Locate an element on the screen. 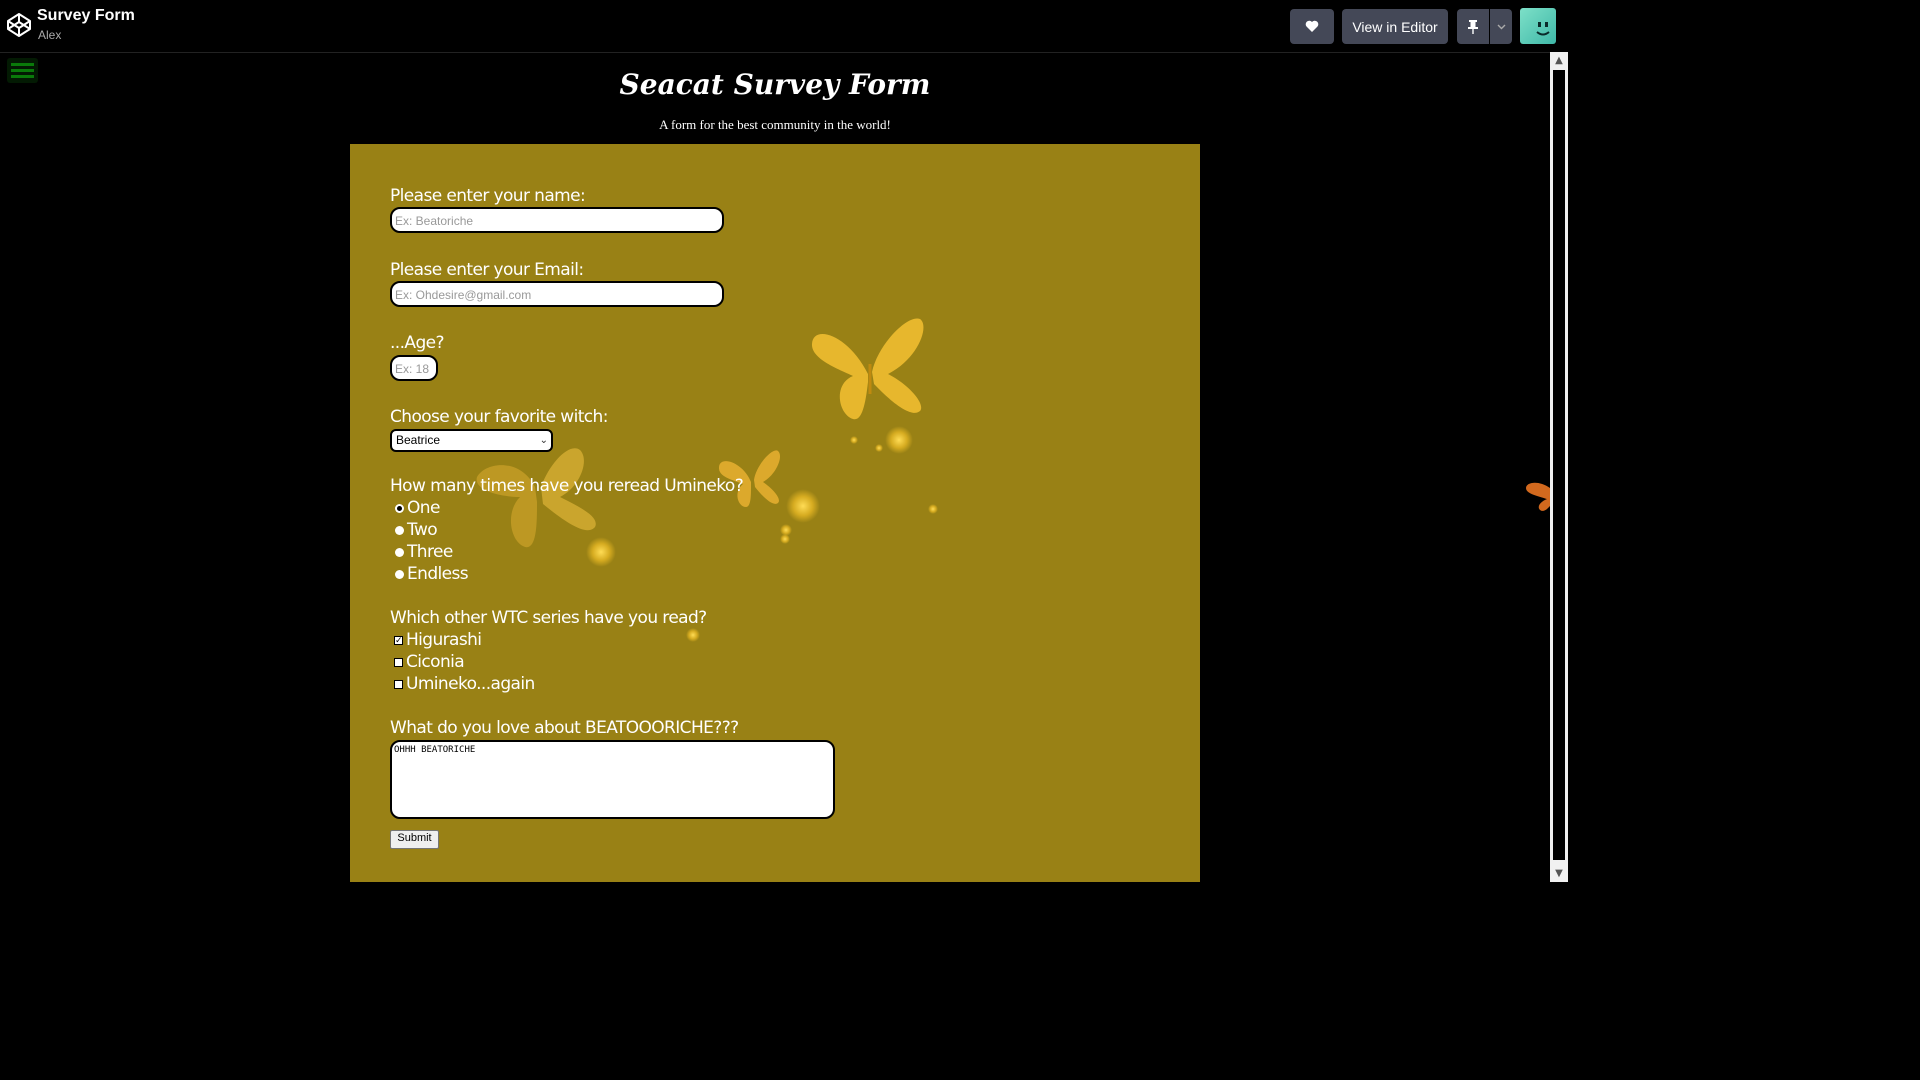 The height and width of the screenshot is (1080, 1920). hamburger-menu-button is located at coordinates (22, 70).